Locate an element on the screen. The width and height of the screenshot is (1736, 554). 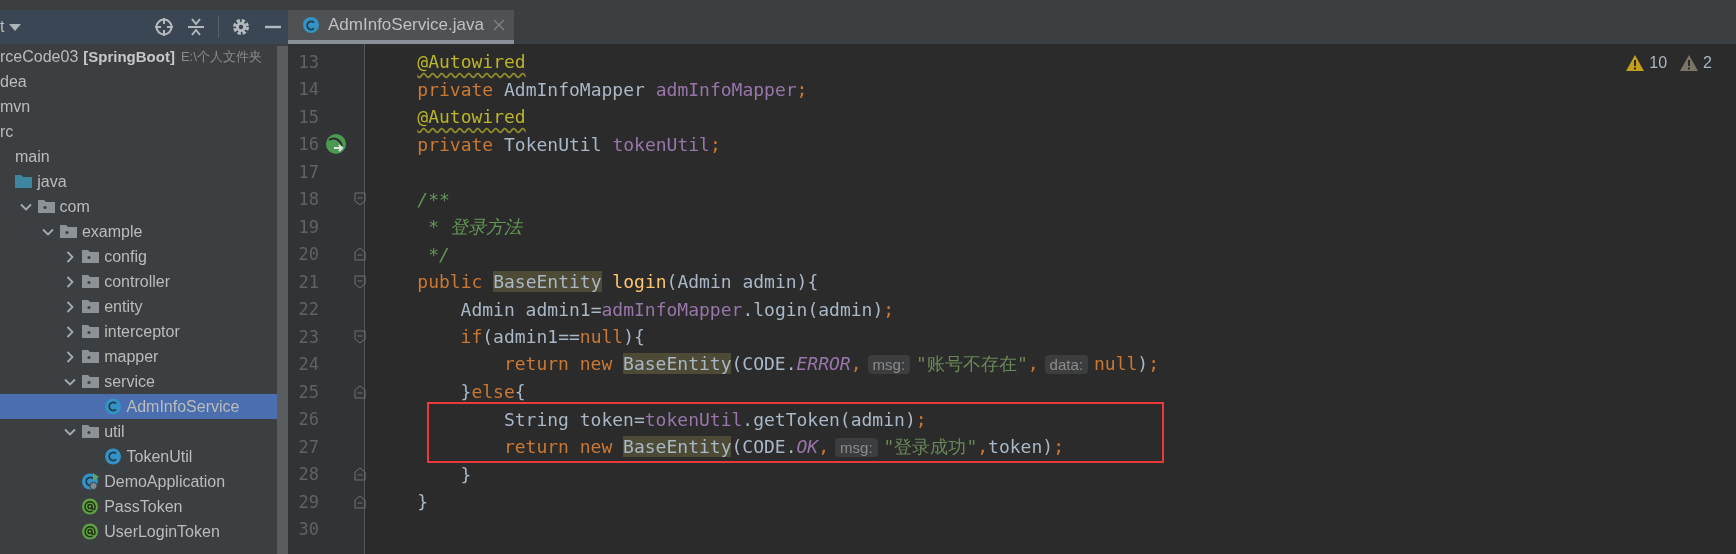
tree-item: rc is located at coordinates (138, 131).